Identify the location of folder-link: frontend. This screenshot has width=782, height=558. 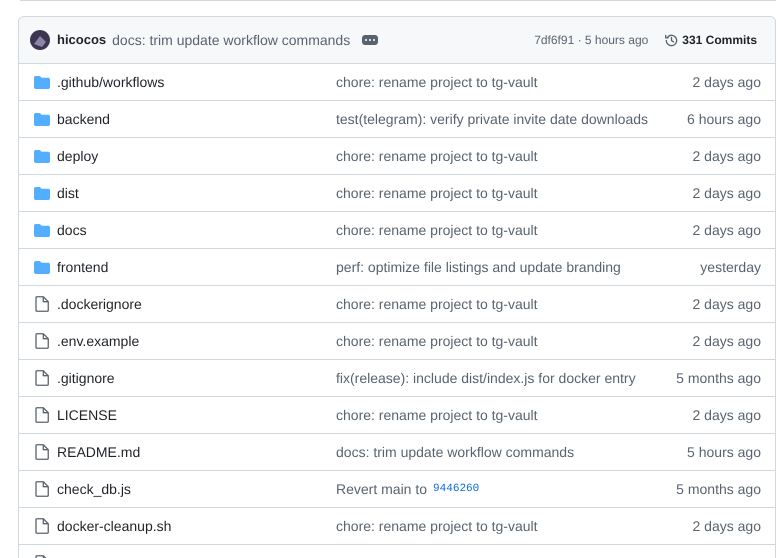
(82, 266).